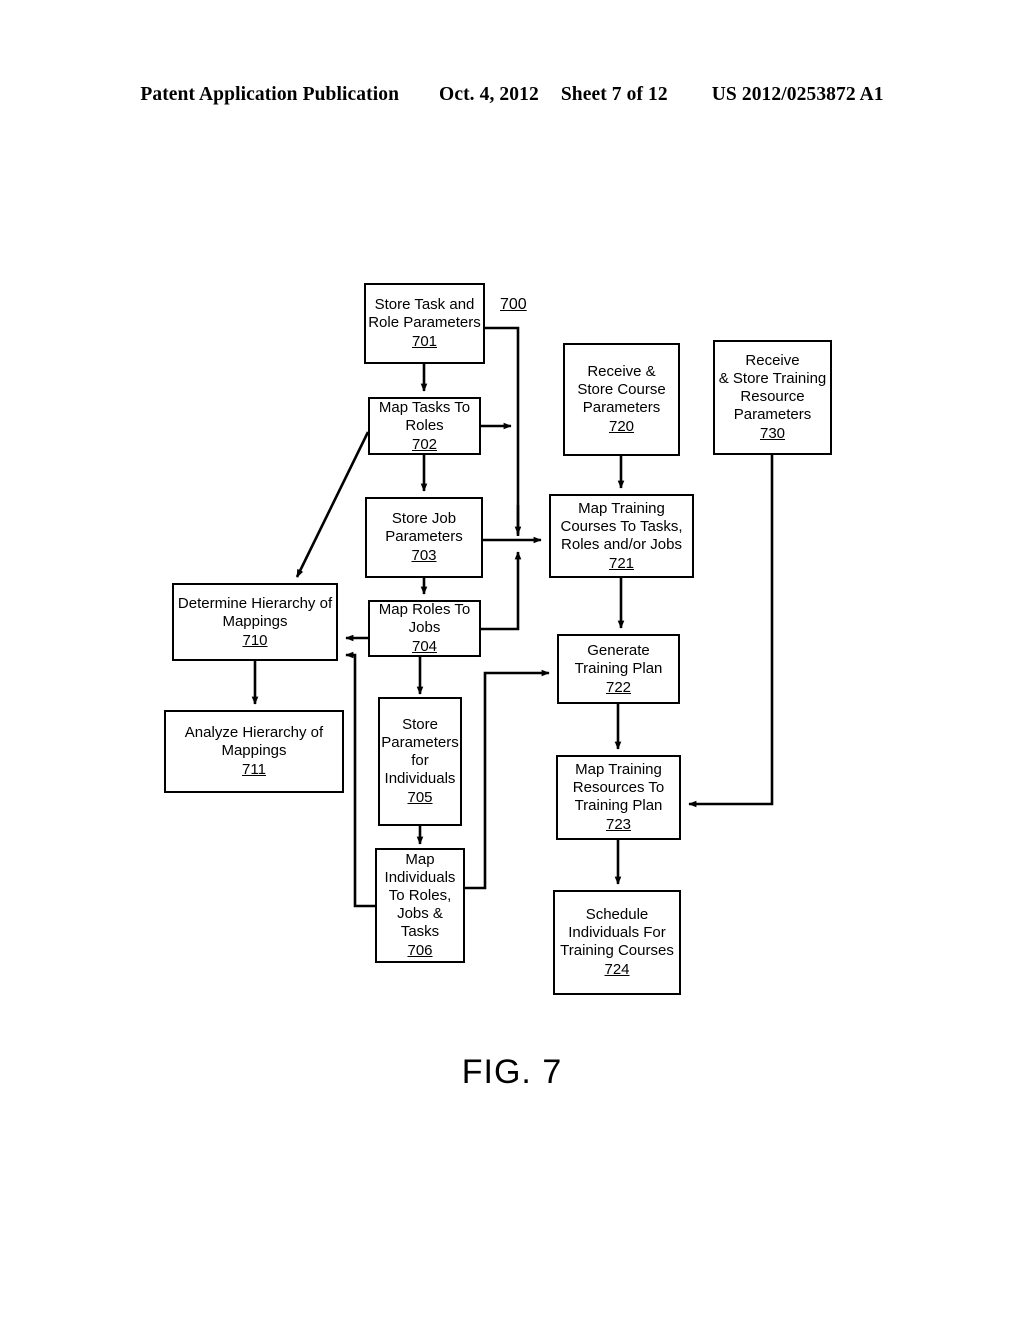 The width and height of the screenshot is (1024, 1320). I want to click on figure-caption: FIG. 7, so click(512, 1072).